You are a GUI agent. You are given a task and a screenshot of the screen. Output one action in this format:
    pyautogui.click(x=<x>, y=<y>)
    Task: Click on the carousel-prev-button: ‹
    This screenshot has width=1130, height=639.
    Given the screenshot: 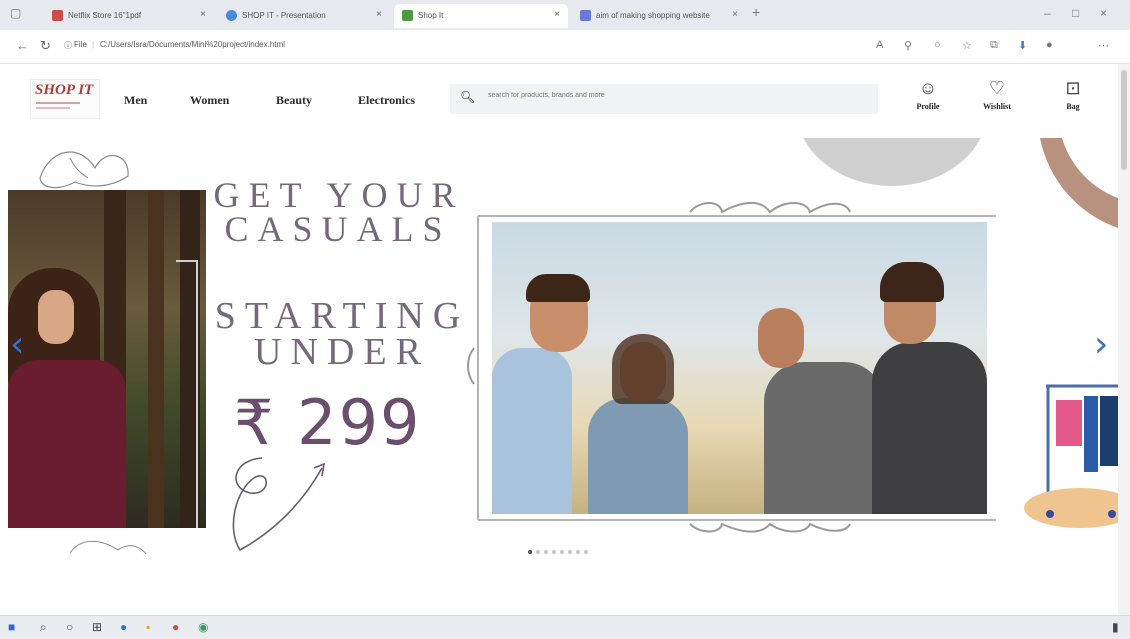 What is the action you would take?
    pyautogui.click(x=17, y=344)
    